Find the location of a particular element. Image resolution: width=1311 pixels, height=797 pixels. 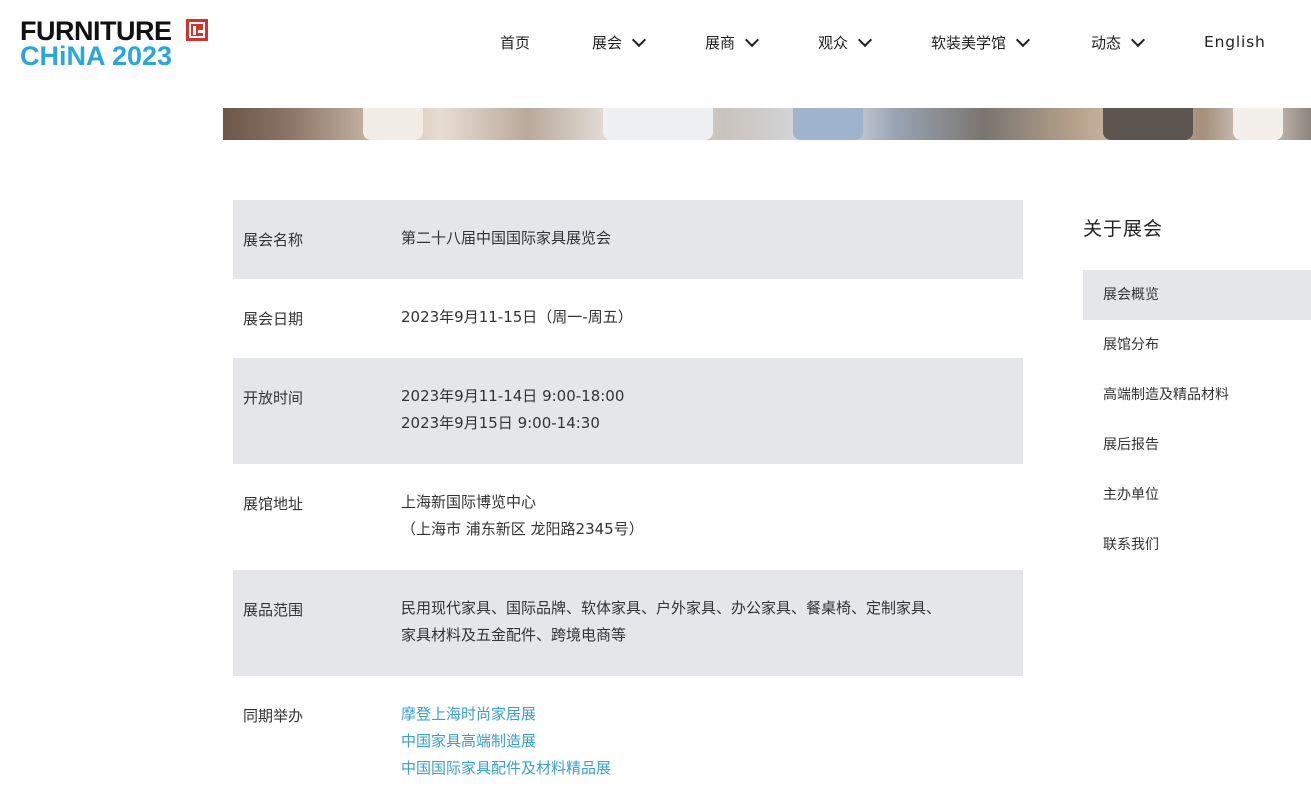

info-label: 开放时间 is located at coordinates (273, 398).